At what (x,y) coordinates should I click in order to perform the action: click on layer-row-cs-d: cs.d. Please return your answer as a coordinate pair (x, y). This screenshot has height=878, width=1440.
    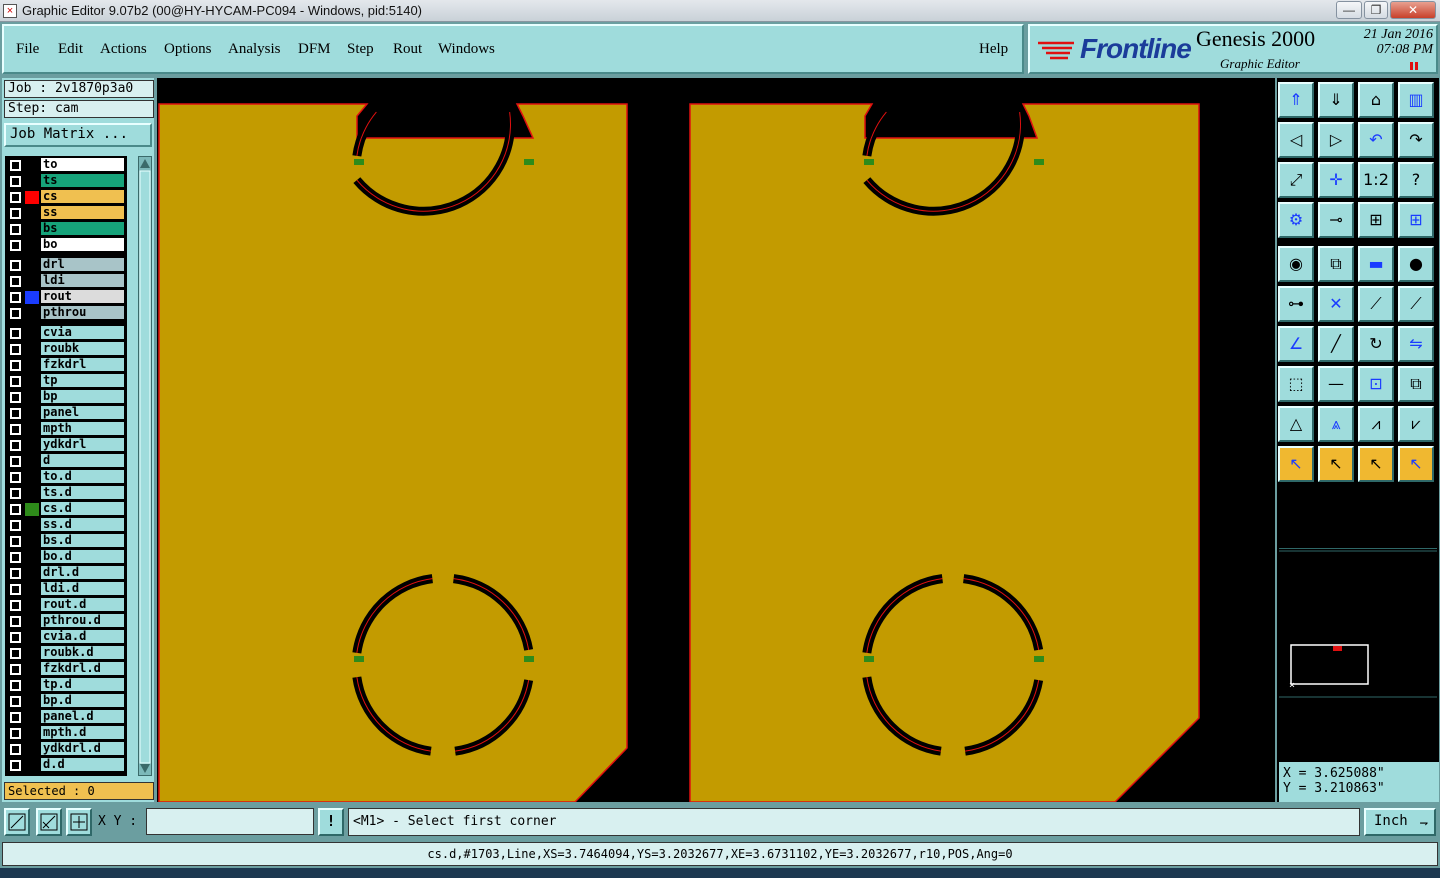
    Looking at the image, I should click on (66, 509).